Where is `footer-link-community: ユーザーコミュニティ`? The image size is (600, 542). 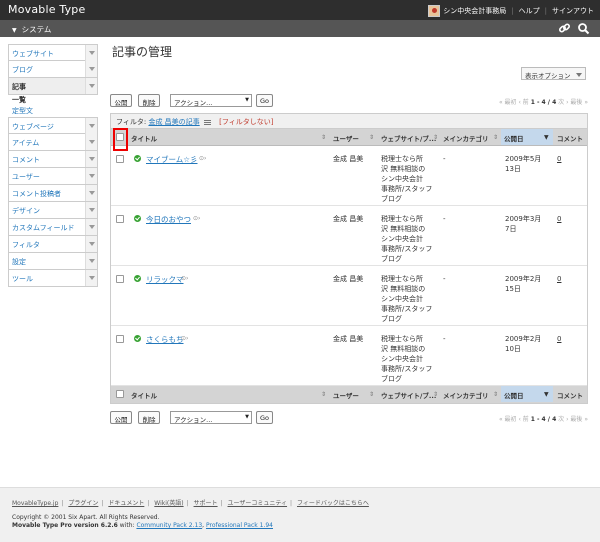 footer-link-community: ユーザーコミュニティ is located at coordinates (258, 503).